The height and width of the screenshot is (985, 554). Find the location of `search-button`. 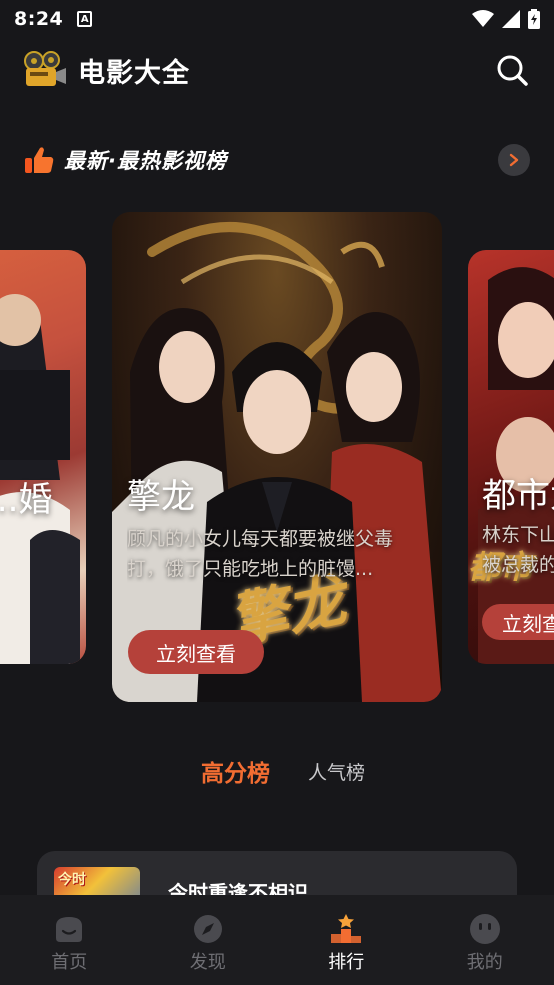

search-button is located at coordinates (512, 70).